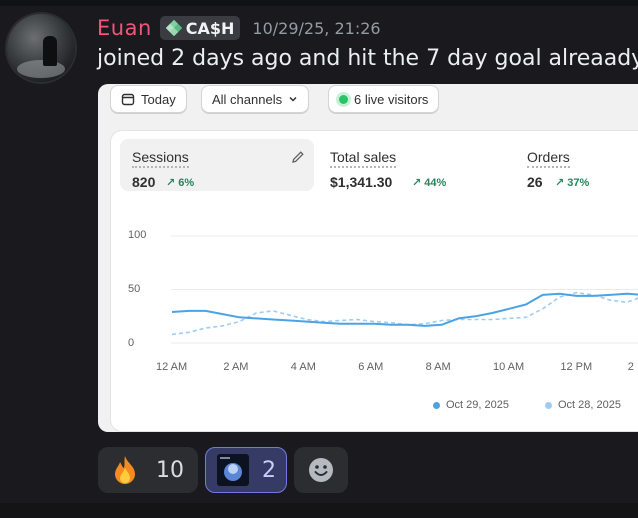 The image size is (638, 518). What do you see at coordinates (576, 367) in the screenshot?
I see `x-tick-label: 12 PM` at bounding box center [576, 367].